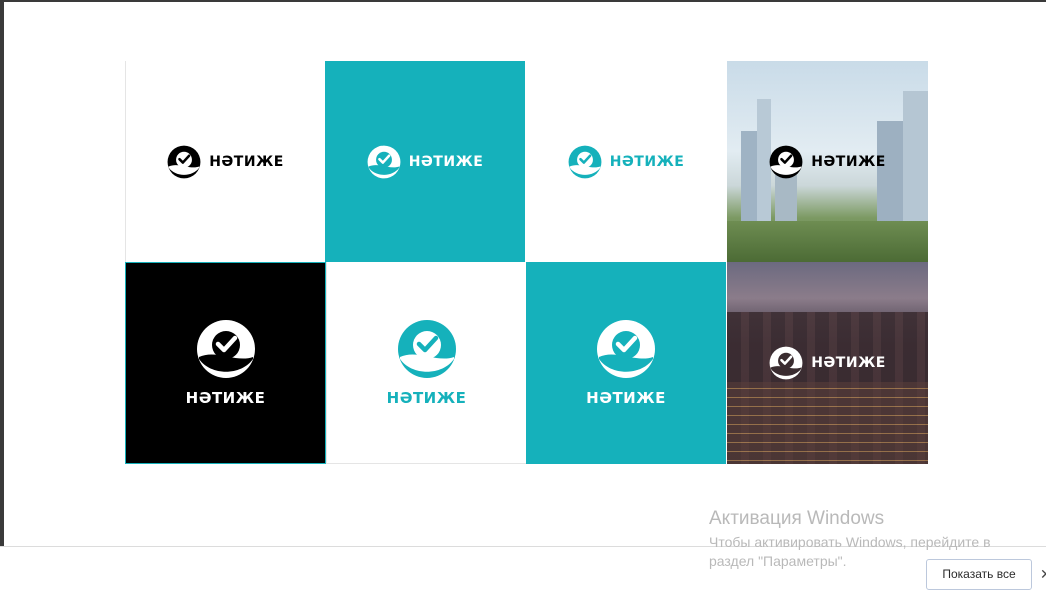 This screenshot has height=604, width=1046. I want to click on close-icon: ✕, so click(1043, 574).